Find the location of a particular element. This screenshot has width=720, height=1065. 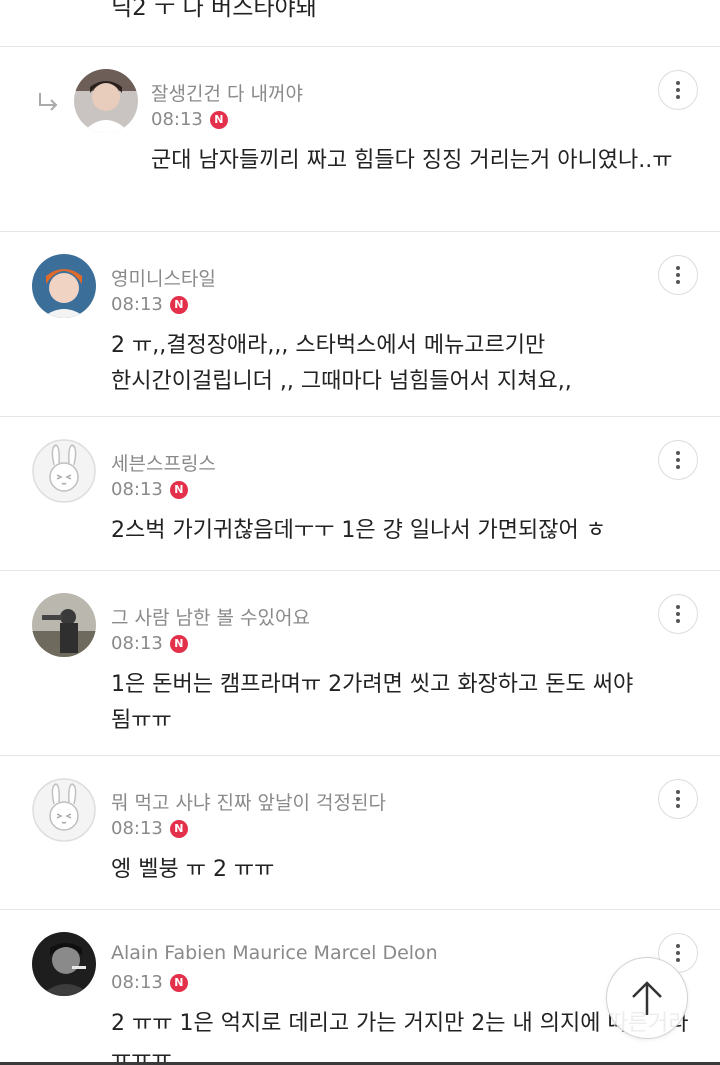

partial-comment: 닉2 ㅜ 나 버스타야돼 is located at coordinates (360, 23).